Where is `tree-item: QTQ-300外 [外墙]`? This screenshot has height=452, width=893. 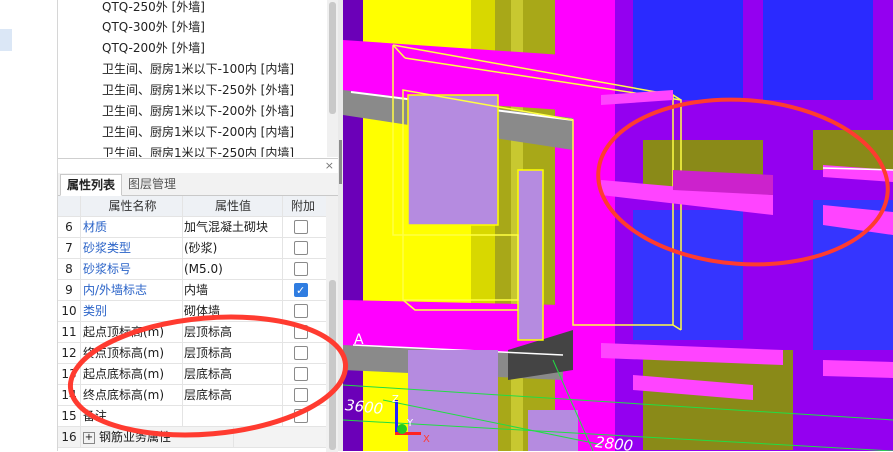
tree-item: QTQ-300外 [外墙] is located at coordinates (153, 27).